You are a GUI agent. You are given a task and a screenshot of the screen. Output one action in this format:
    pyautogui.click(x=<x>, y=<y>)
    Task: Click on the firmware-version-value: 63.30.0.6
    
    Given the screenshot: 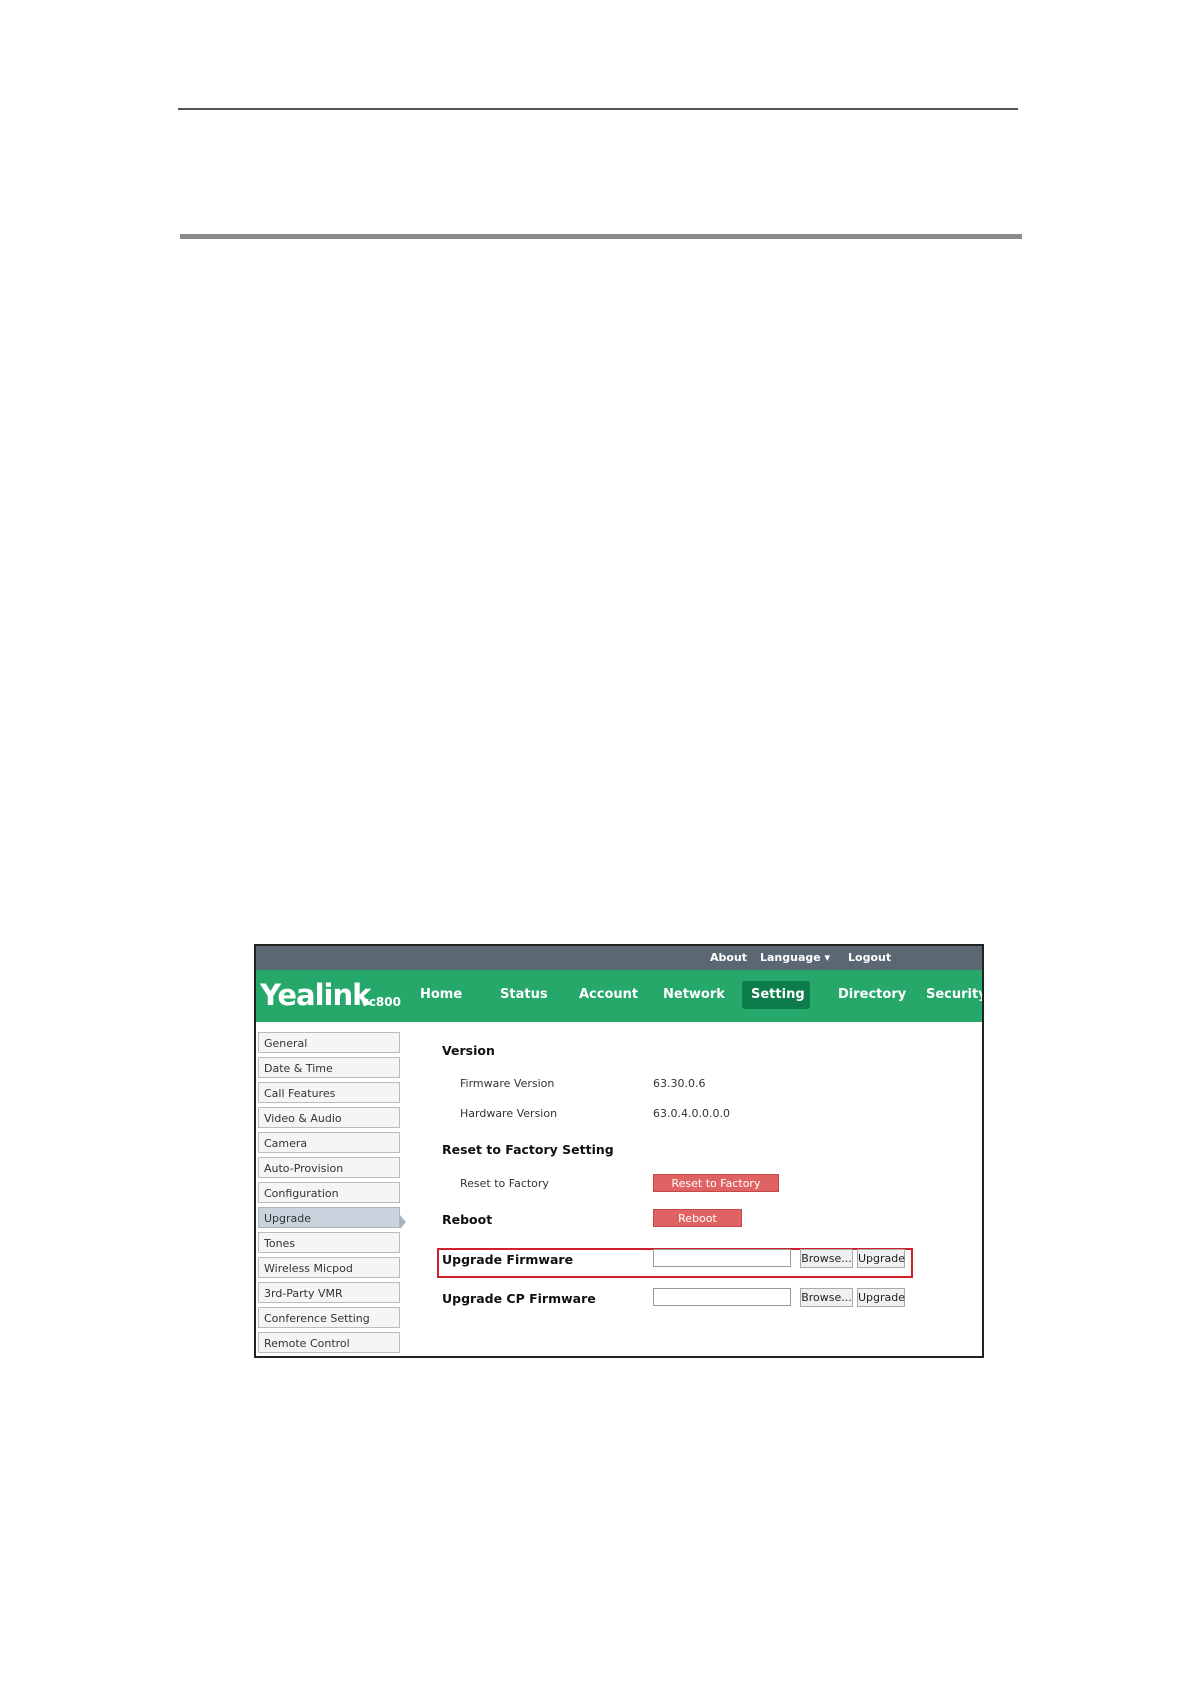 What is the action you would take?
    pyautogui.click(x=679, y=1083)
    